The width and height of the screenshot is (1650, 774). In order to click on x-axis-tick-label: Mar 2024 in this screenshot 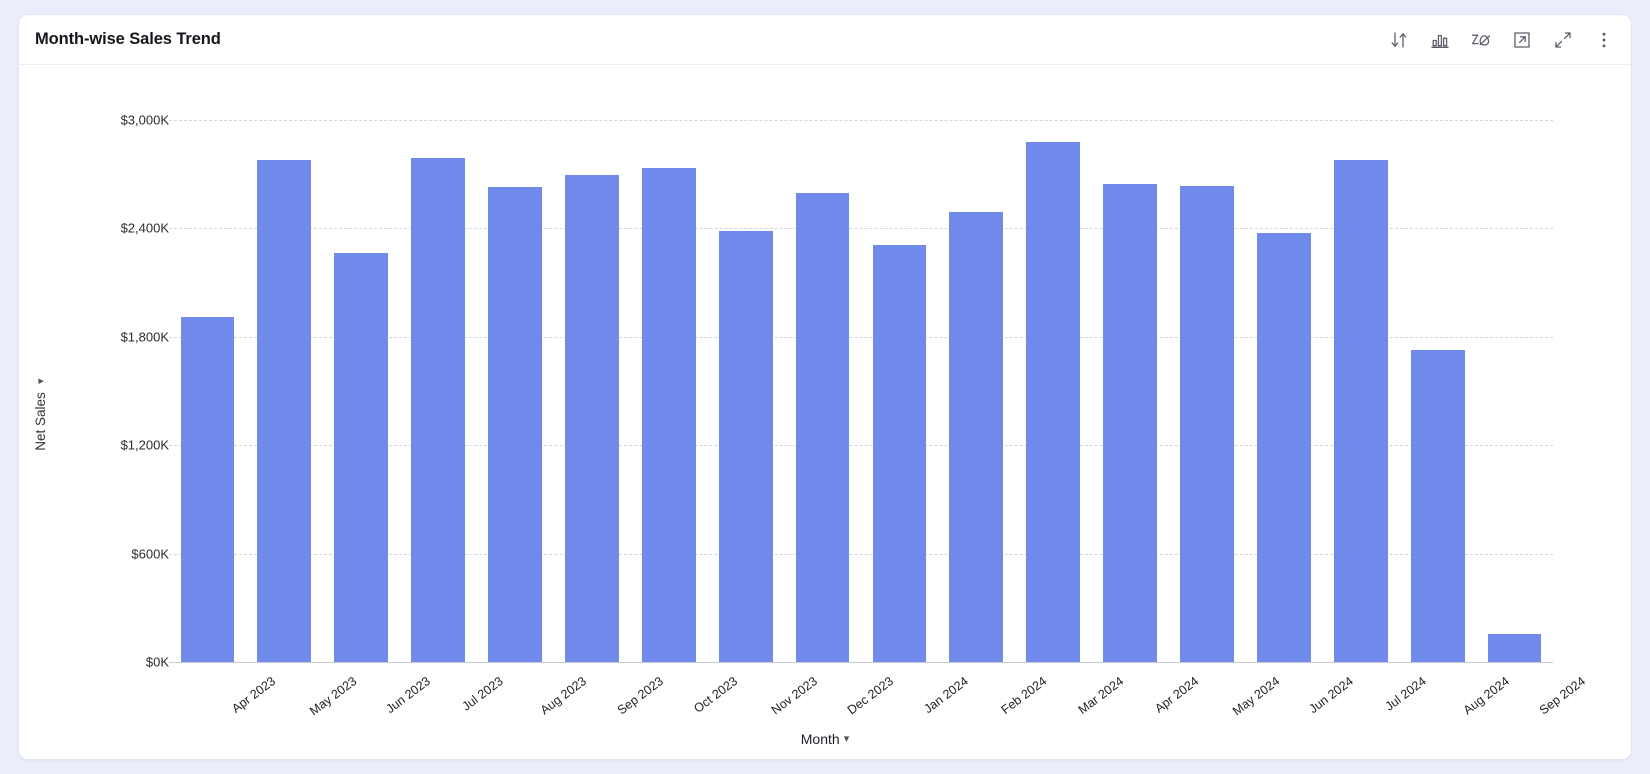, I will do `click(1101, 695)`.